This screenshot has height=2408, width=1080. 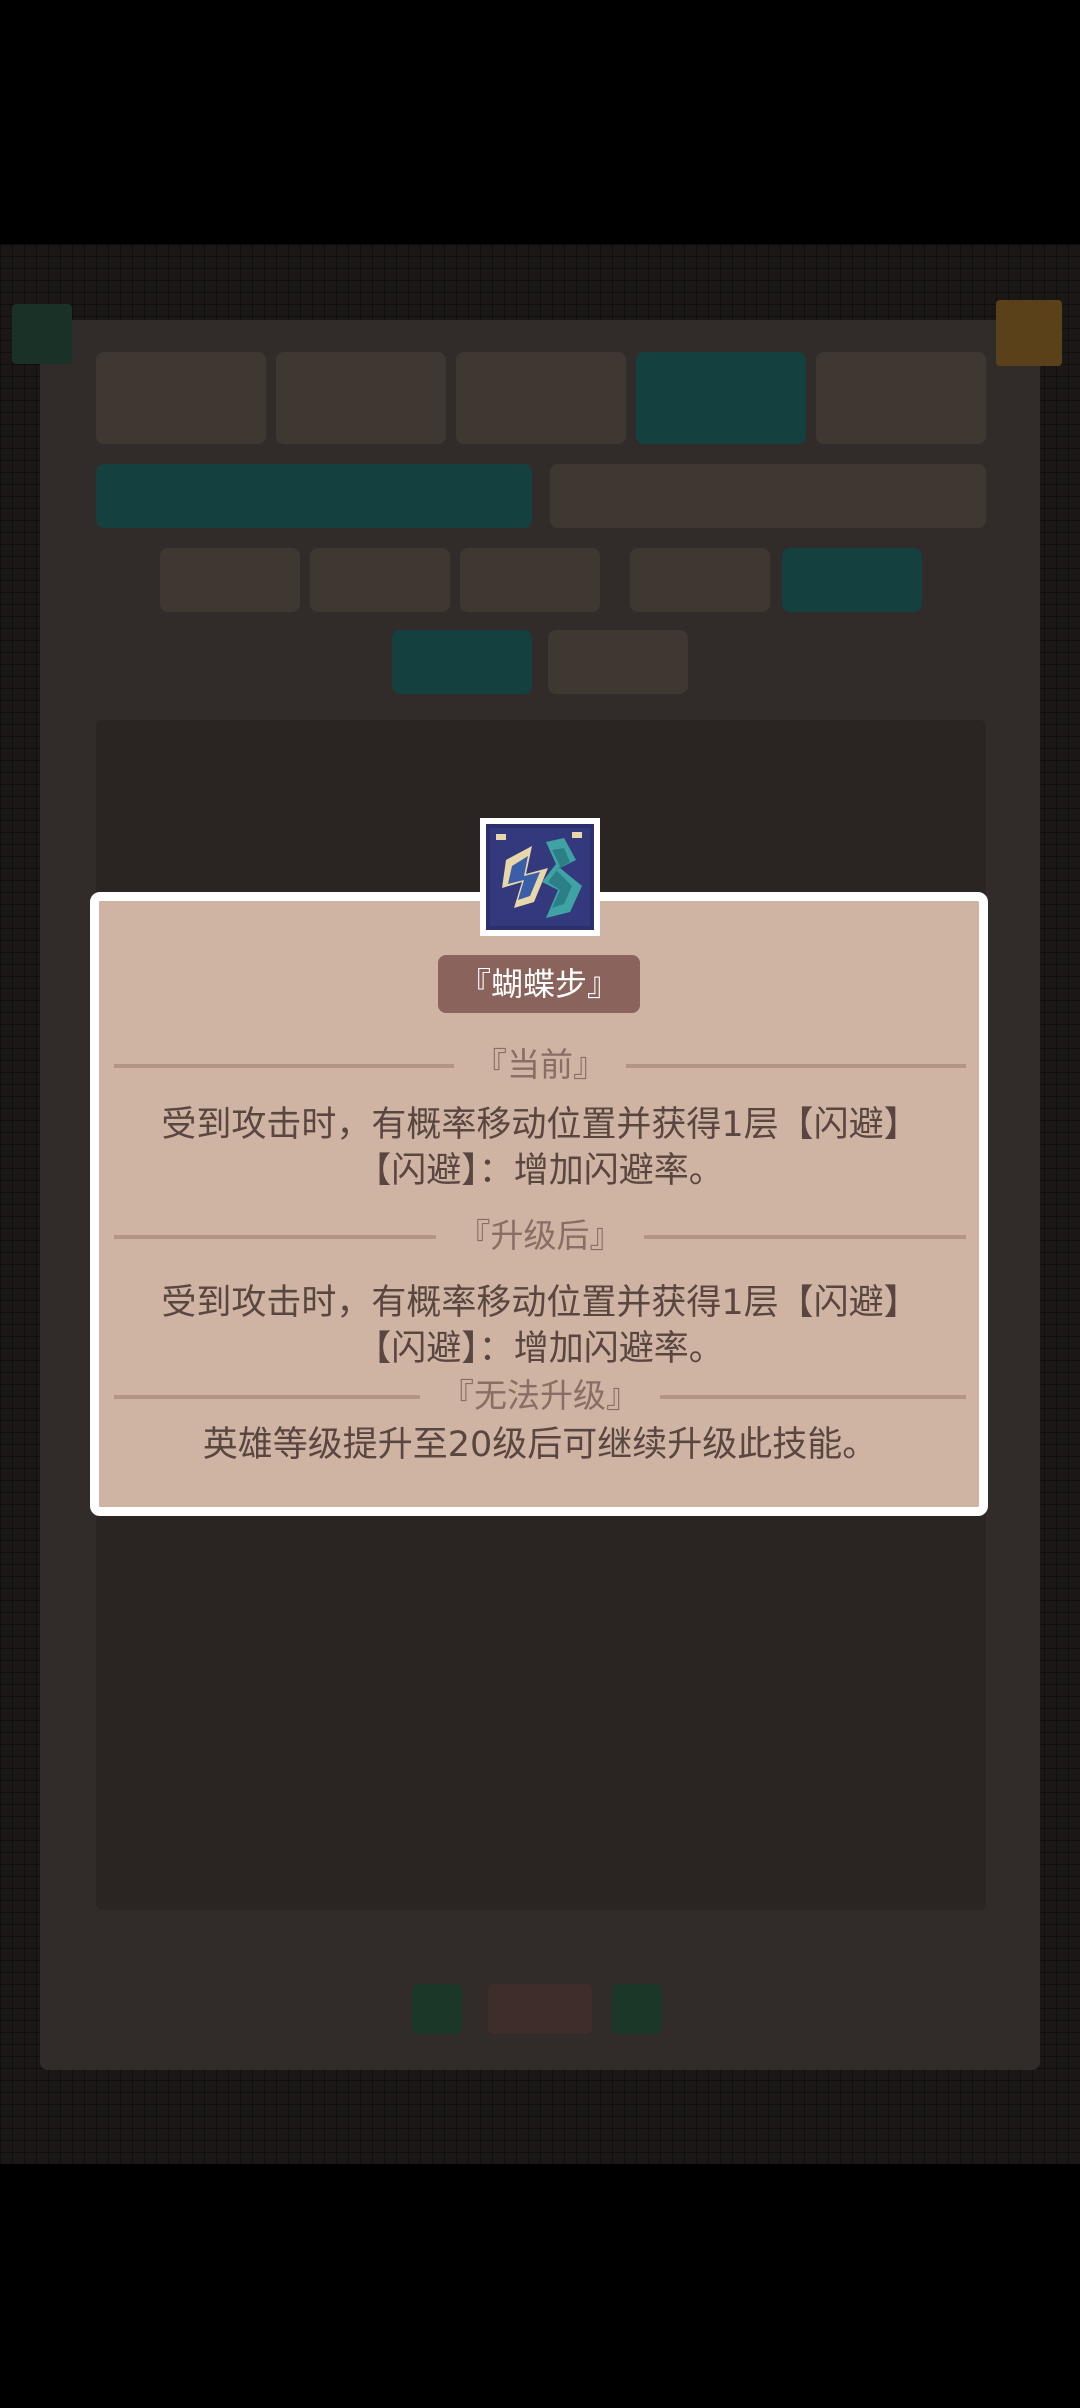 I want to click on current-header-label: 『当前』, so click(x=540, y=1064).